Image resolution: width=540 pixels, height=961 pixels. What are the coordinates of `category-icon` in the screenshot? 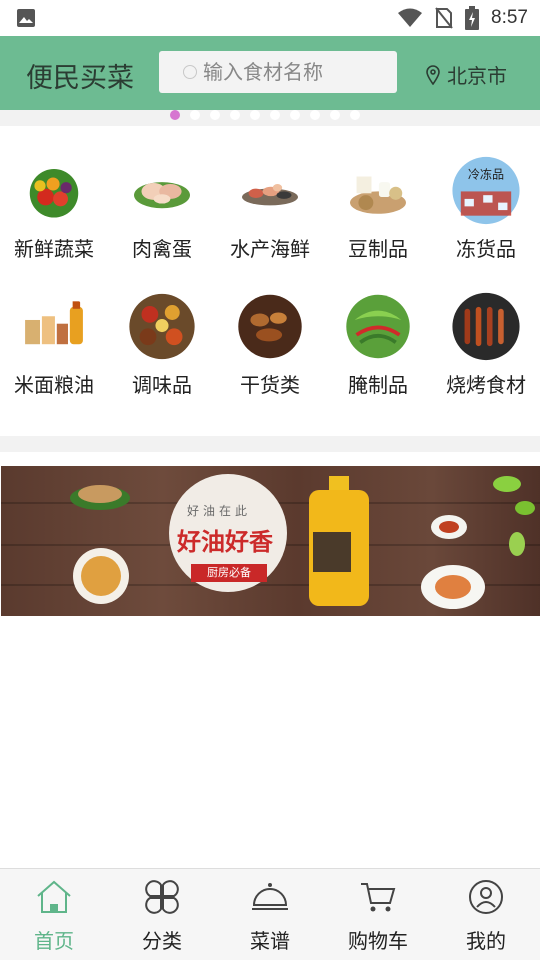 It's located at (162, 897).